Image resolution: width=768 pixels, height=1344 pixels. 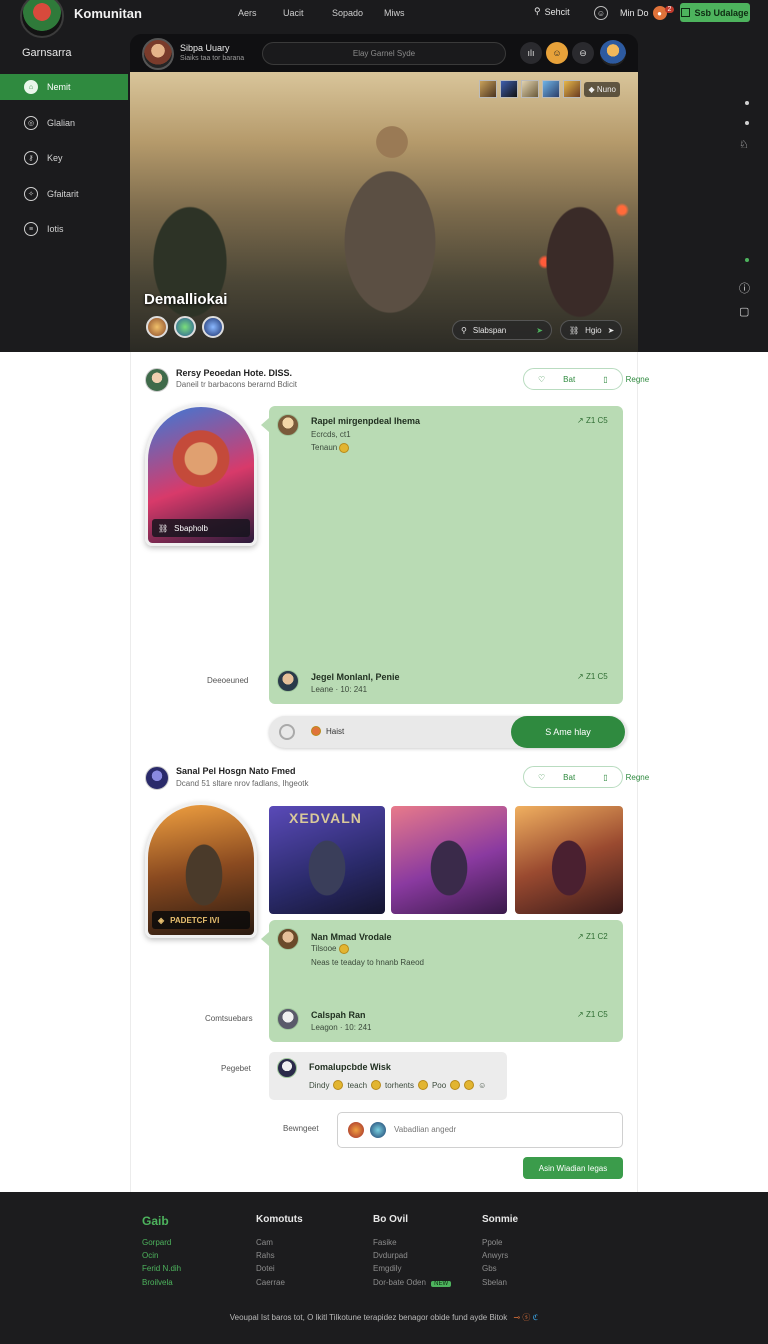 I want to click on footer-link: Ferid N.dih, so click(x=161, y=1268).